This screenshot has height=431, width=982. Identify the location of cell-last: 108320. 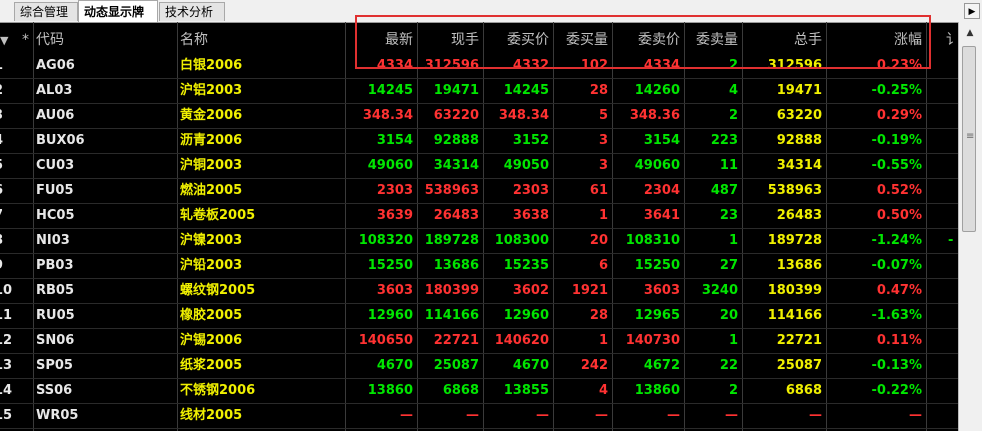
(385, 240).